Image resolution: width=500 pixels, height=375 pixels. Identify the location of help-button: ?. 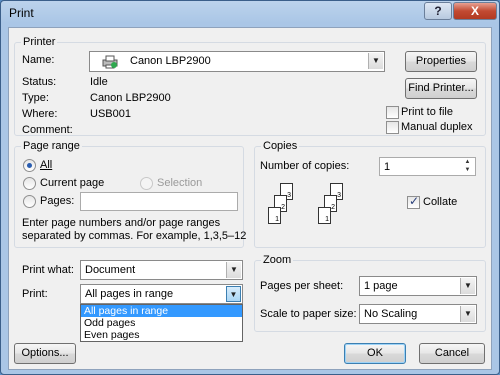
(438, 11).